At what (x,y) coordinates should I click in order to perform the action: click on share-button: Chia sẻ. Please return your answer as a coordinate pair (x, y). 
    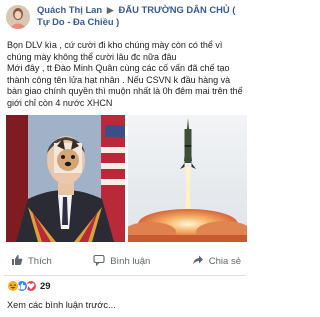
    Looking at the image, I should click on (216, 261).